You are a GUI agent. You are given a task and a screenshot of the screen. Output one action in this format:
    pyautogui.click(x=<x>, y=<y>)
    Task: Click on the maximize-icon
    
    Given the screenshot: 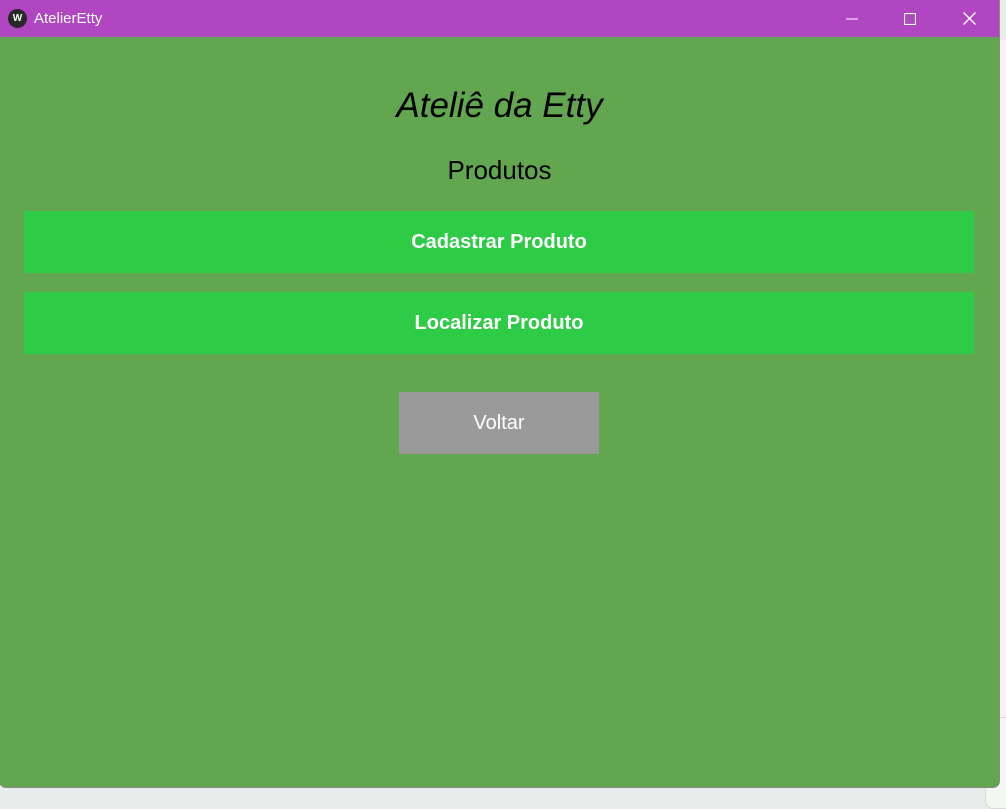 What is the action you would take?
    pyautogui.click(x=910, y=18)
    